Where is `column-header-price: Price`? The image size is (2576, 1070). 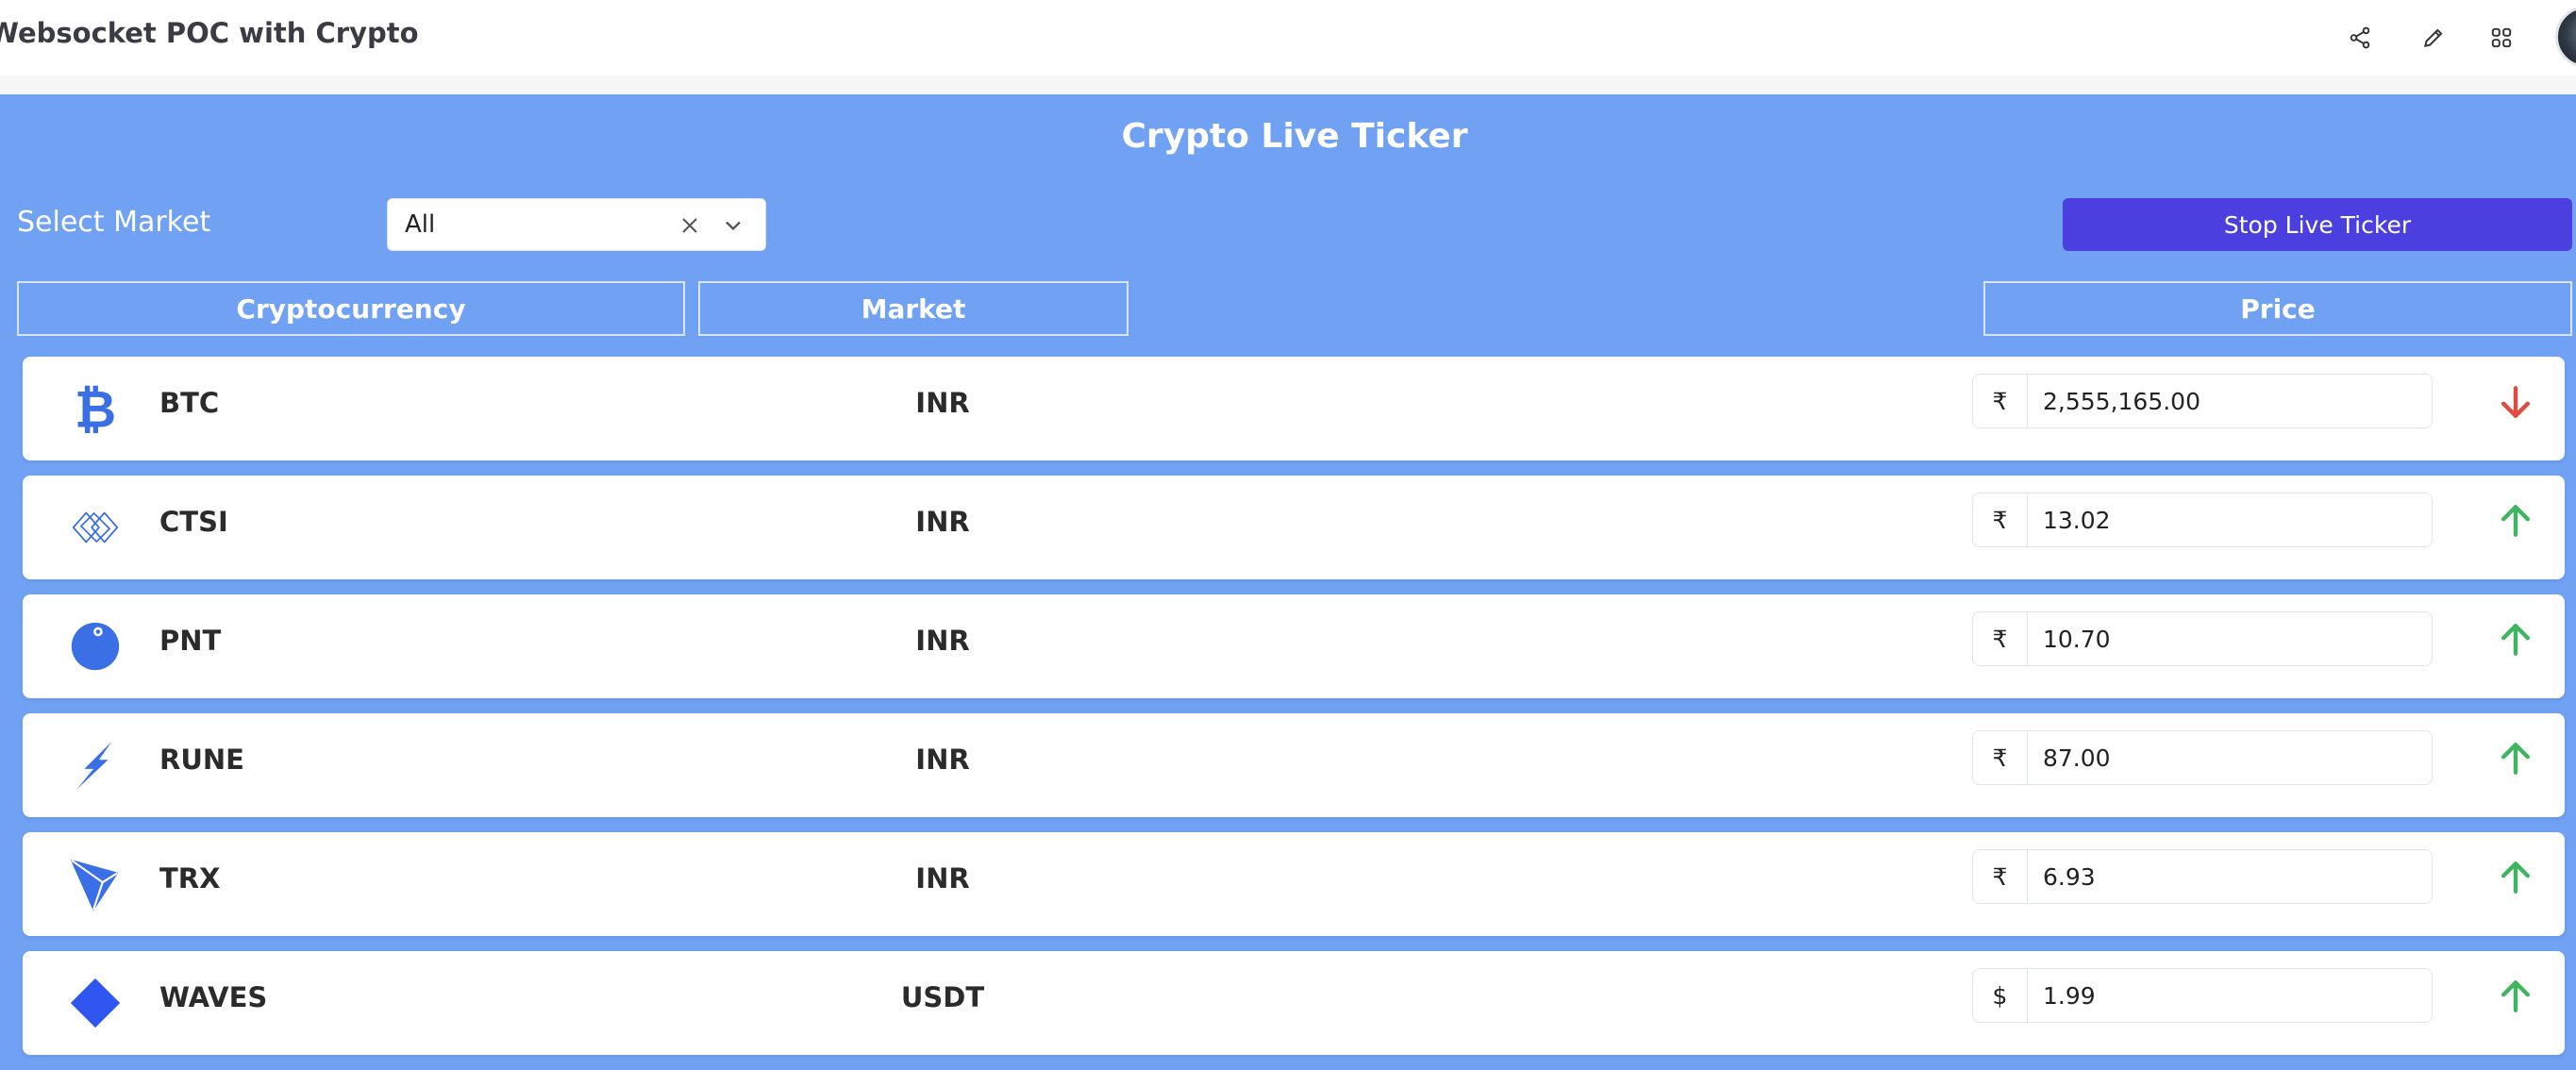
column-header-price: Price is located at coordinates (2277, 308).